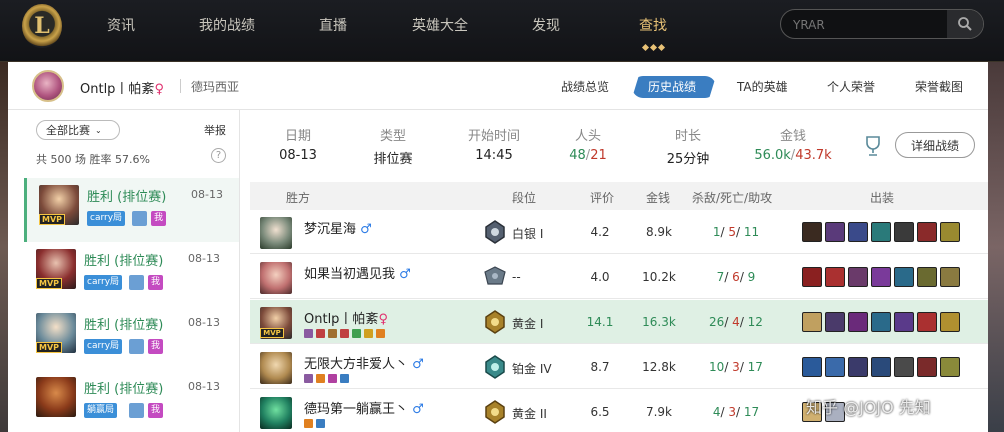  What do you see at coordinates (762, 86) in the screenshot?
I see `tab-heroes: TA的英雄` at bounding box center [762, 86].